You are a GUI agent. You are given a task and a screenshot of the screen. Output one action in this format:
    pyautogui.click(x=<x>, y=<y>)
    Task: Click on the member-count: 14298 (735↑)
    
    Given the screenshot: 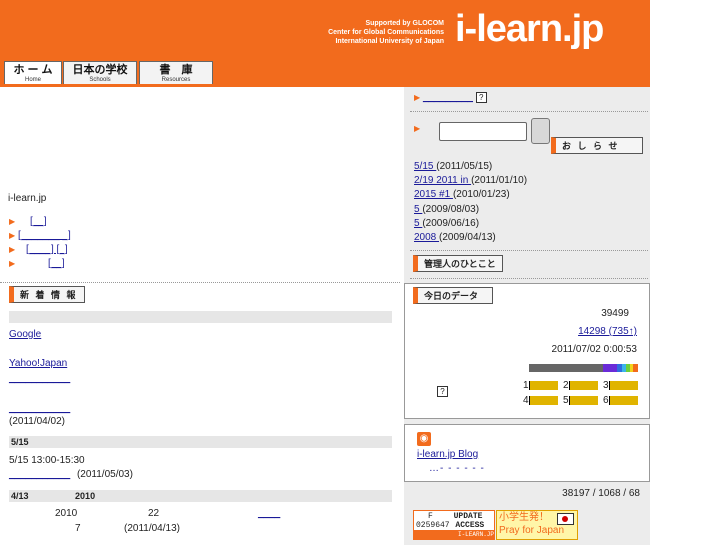 What is the action you would take?
    pyautogui.click(x=607, y=331)
    